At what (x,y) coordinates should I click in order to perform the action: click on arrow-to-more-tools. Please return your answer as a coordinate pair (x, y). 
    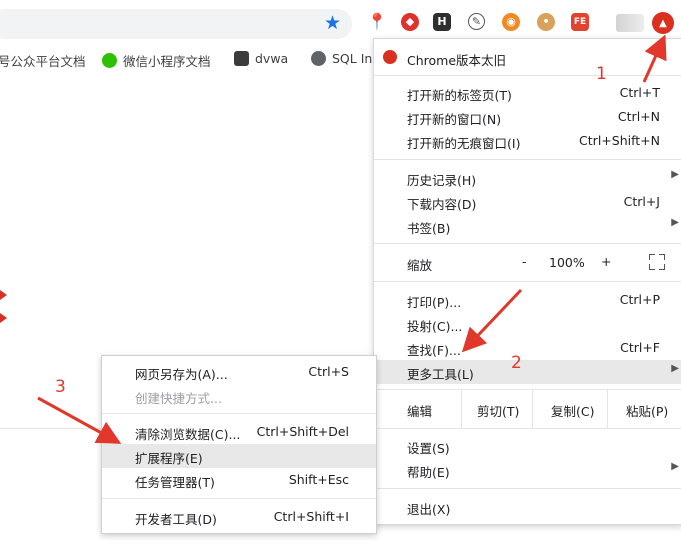
    Looking at the image, I should click on (492, 320).